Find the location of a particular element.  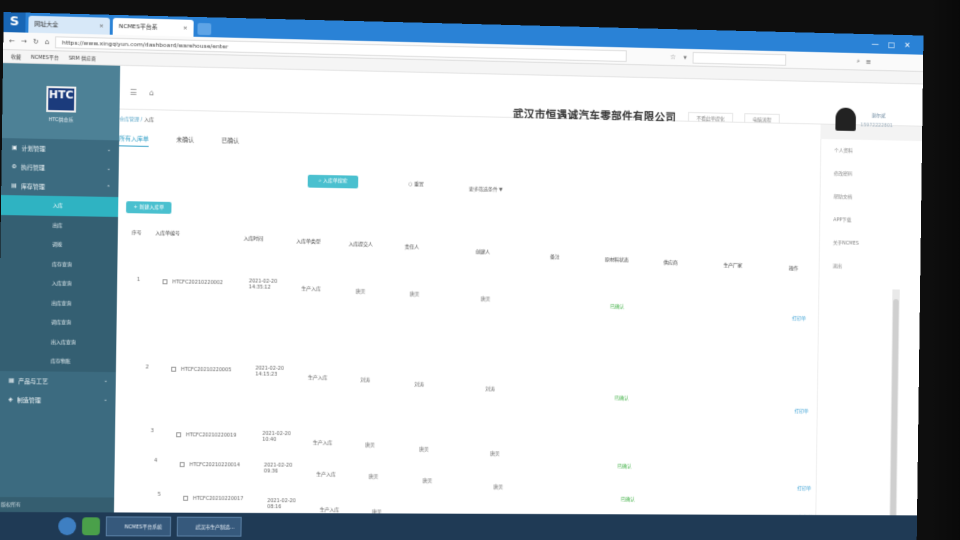

app-icon is located at coordinates (91, 526).